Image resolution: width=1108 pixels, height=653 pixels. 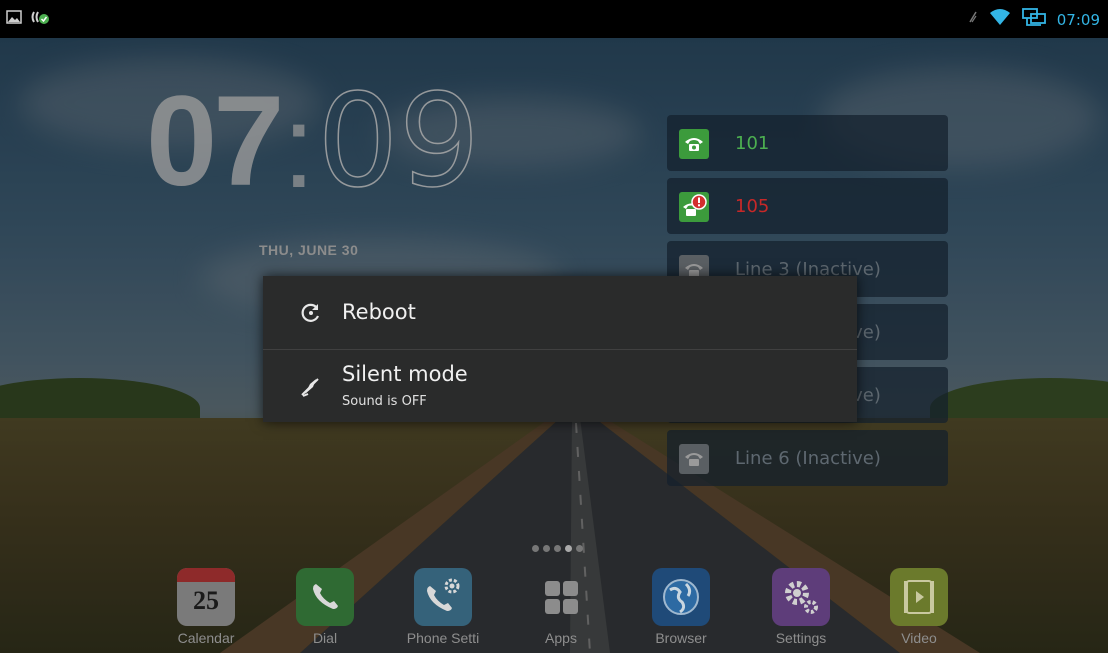 What do you see at coordinates (694, 144) in the screenshot?
I see `phone-line-icon` at bounding box center [694, 144].